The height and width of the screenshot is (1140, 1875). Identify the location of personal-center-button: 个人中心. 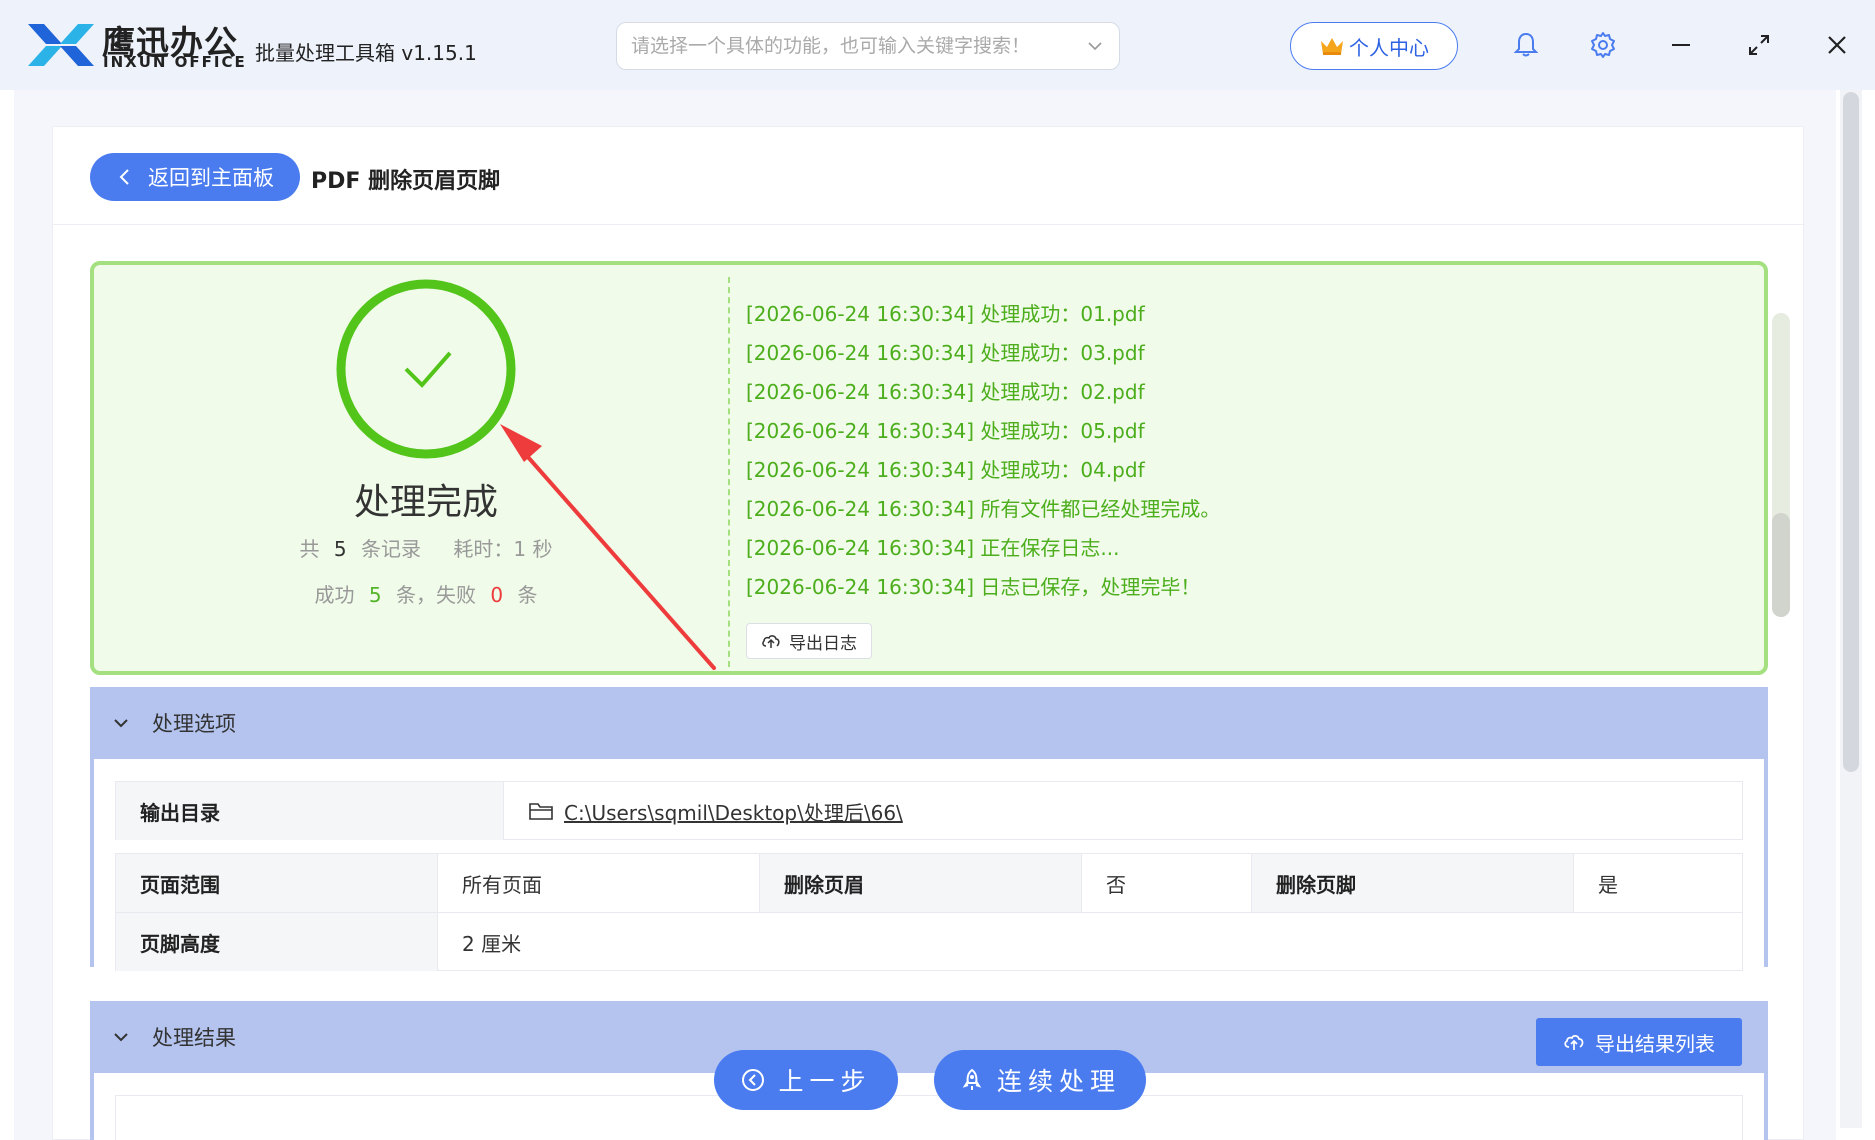
(1374, 46).